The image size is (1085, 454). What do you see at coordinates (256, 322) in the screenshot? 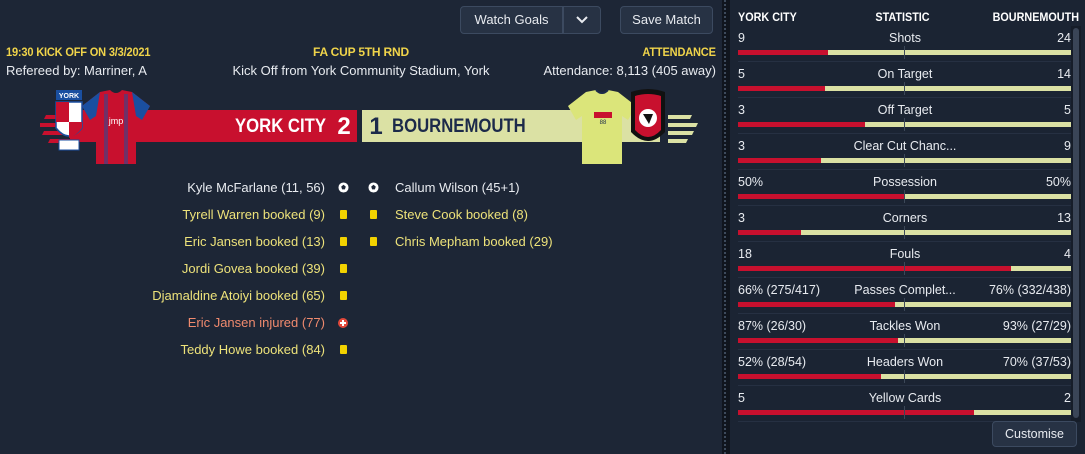
I see `home-event-item: Eric Jansen injured (77)` at bounding box center [256, 322].